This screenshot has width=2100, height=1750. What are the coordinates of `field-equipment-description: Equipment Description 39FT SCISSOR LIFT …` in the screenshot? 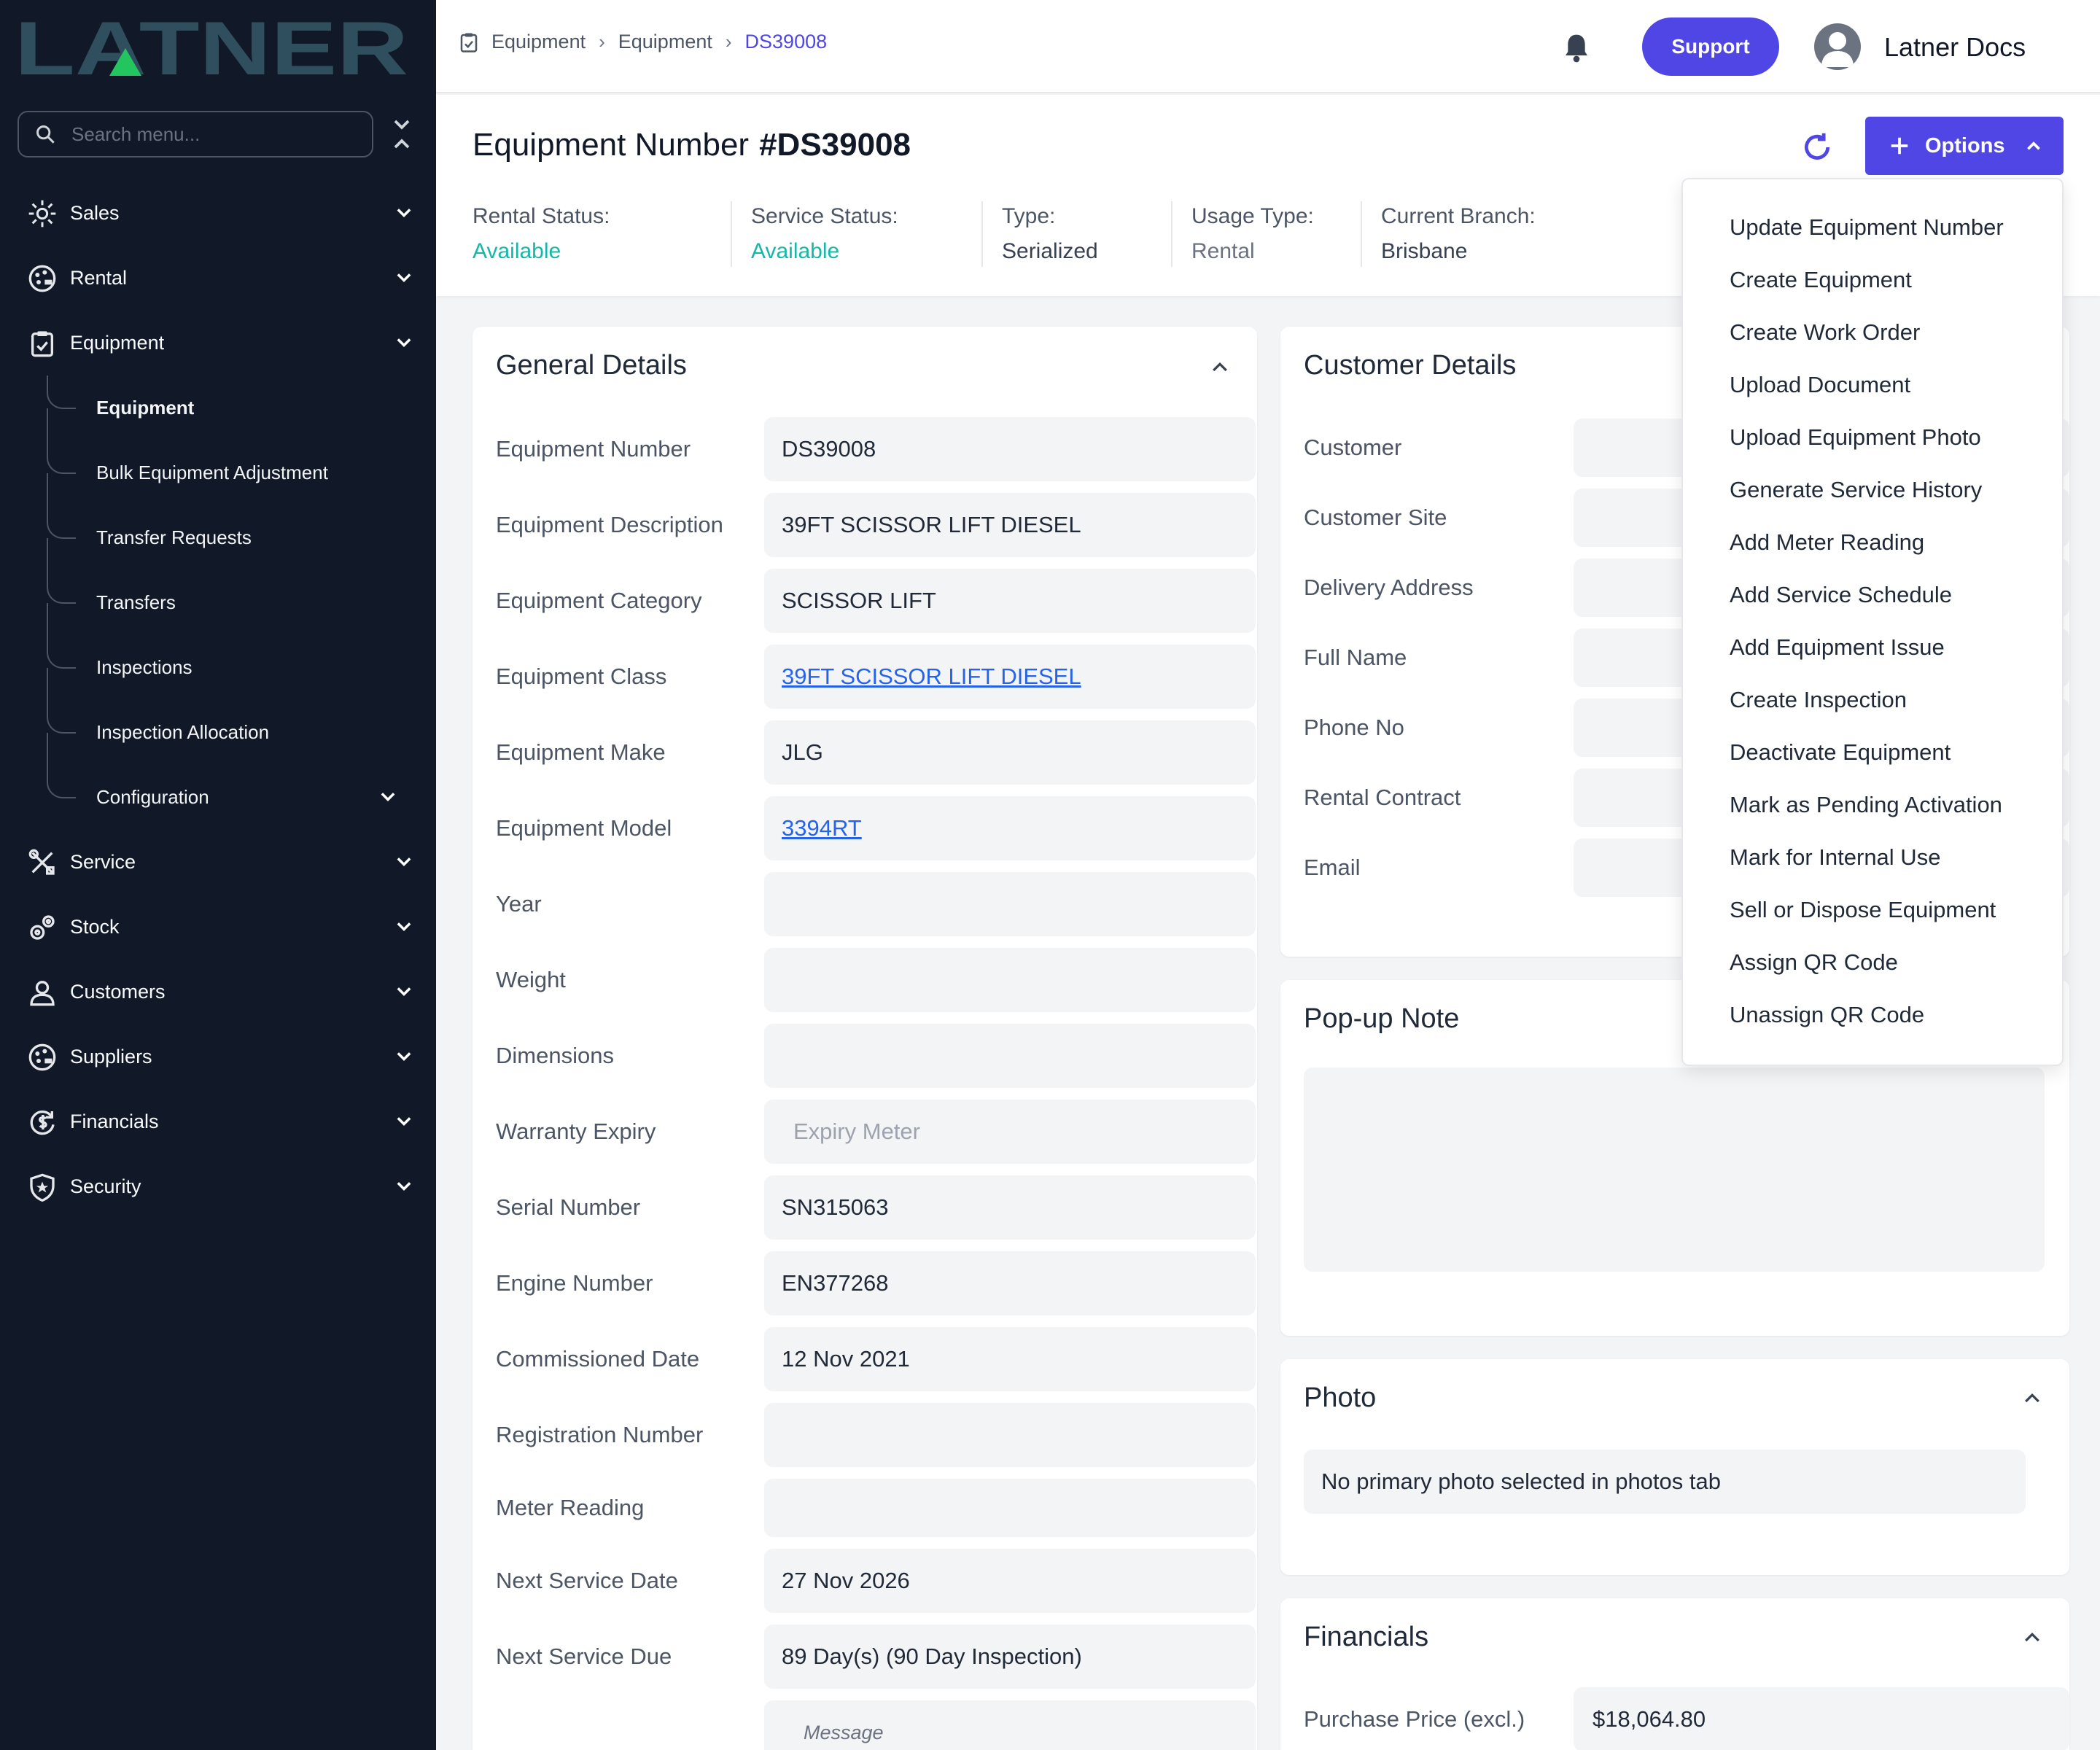 It's located at (876, 525).